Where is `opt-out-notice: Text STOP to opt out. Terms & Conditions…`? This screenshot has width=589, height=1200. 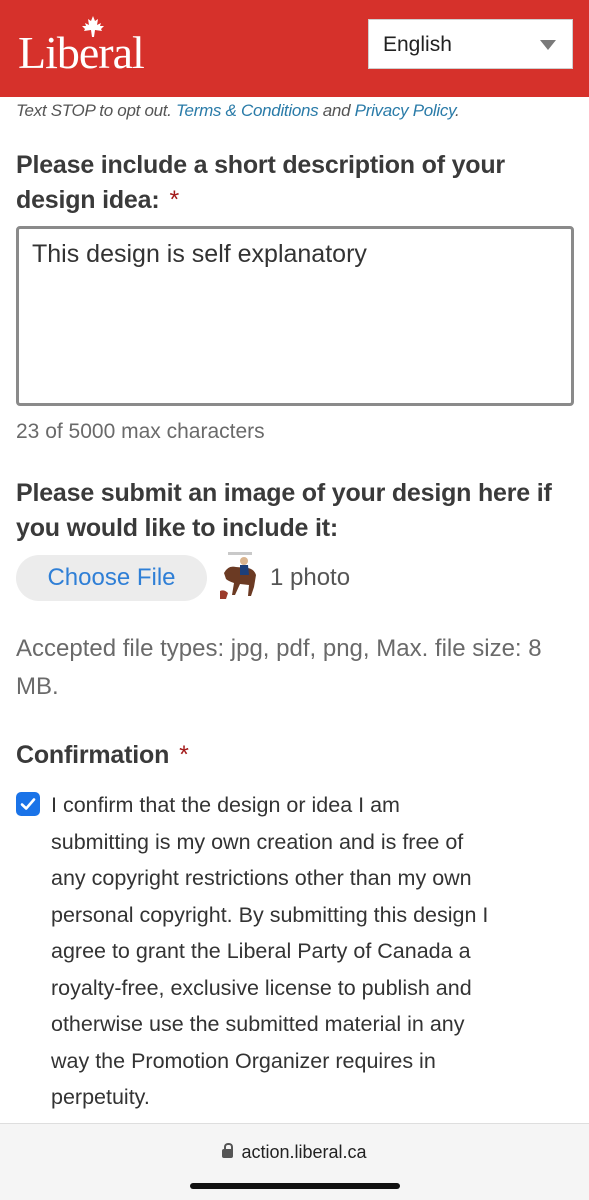
opt-out-notice: Text STOP to opt out. Terms & Conditions… is located at coordinates (238, 111).